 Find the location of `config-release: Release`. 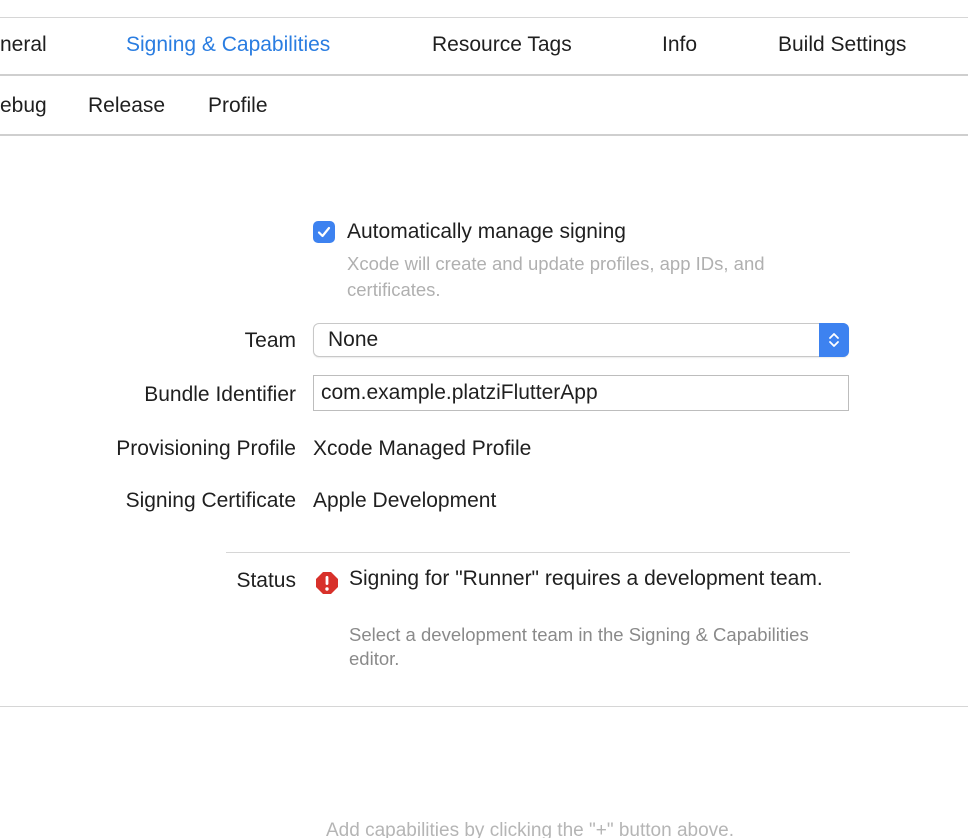

config-release: Release is located at coordinates (126, 106).